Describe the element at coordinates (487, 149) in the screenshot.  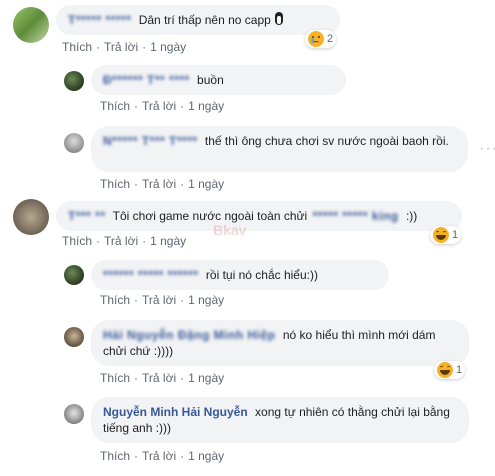
I see `more-options-icon: ···` at that location.